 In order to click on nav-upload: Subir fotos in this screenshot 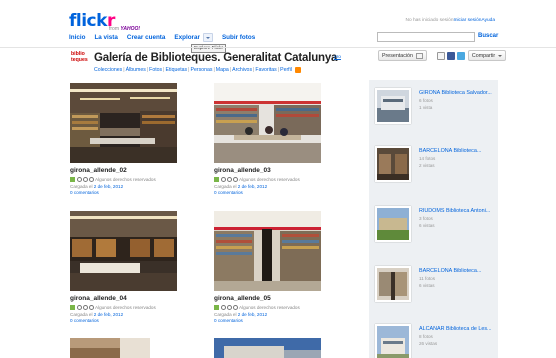, I will do `click(238, 37)`.